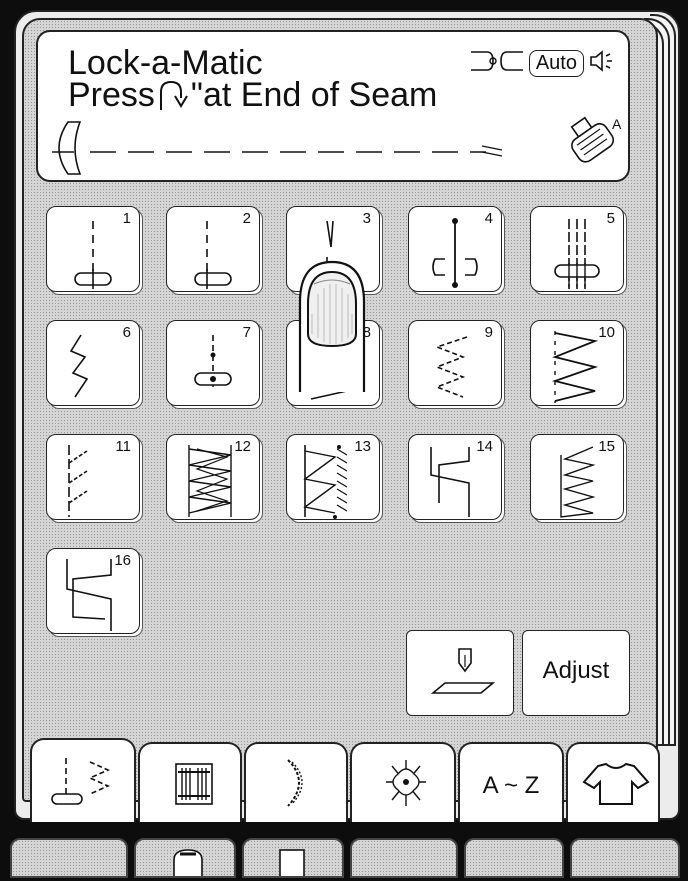 The height and width of the screenshot is (881, 688). I want to click on stitch-button-11: 11, so click(93, 477).